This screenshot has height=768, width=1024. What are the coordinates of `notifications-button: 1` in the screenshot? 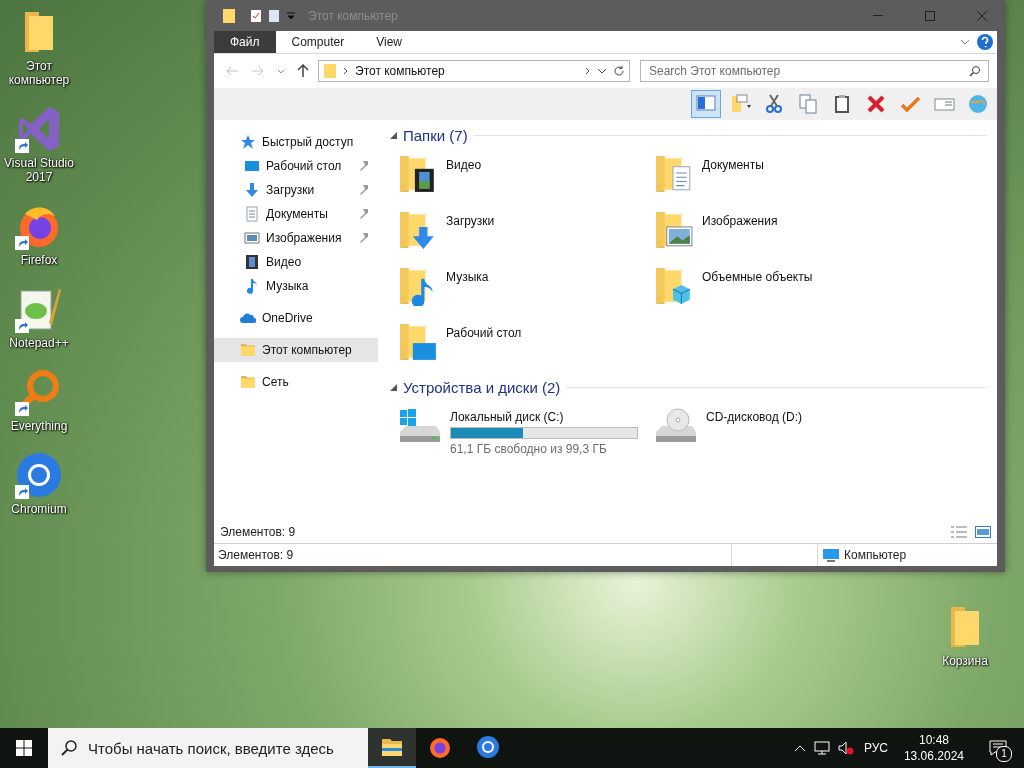 It's located at (998, 748).